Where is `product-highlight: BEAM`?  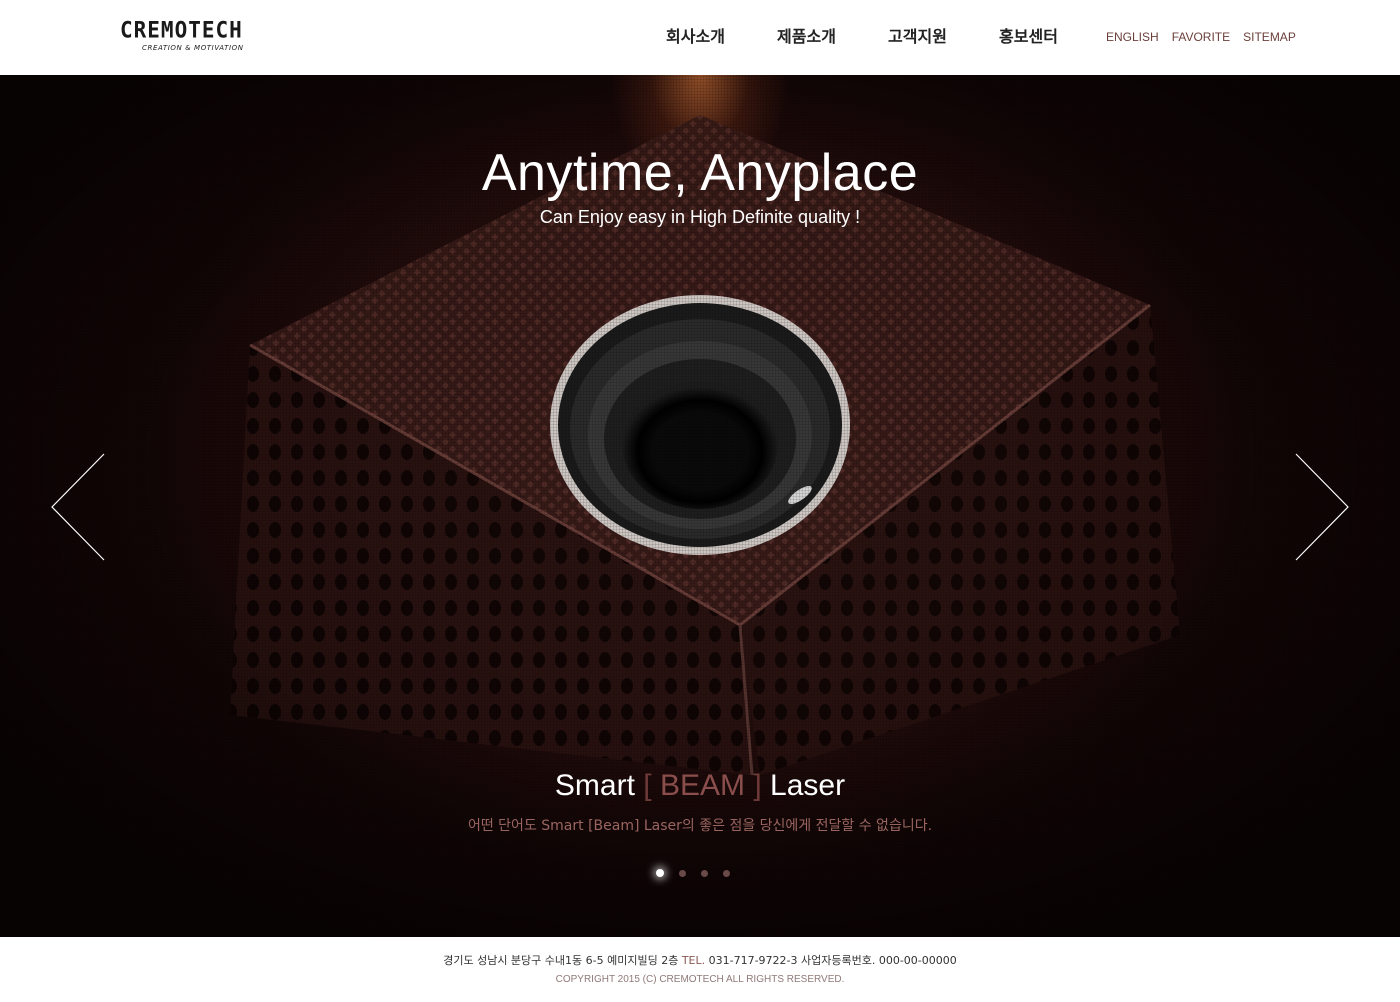
product-highlight: BEAM is located at coordinates (702, 785).